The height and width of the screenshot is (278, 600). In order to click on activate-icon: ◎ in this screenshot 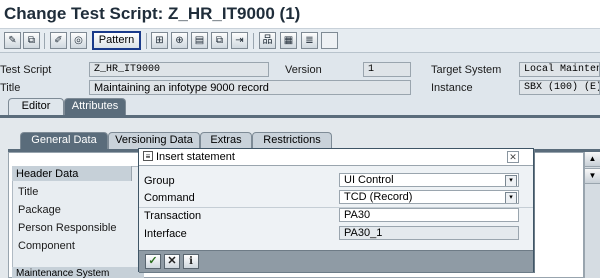, I will do `click(78, 40)`.